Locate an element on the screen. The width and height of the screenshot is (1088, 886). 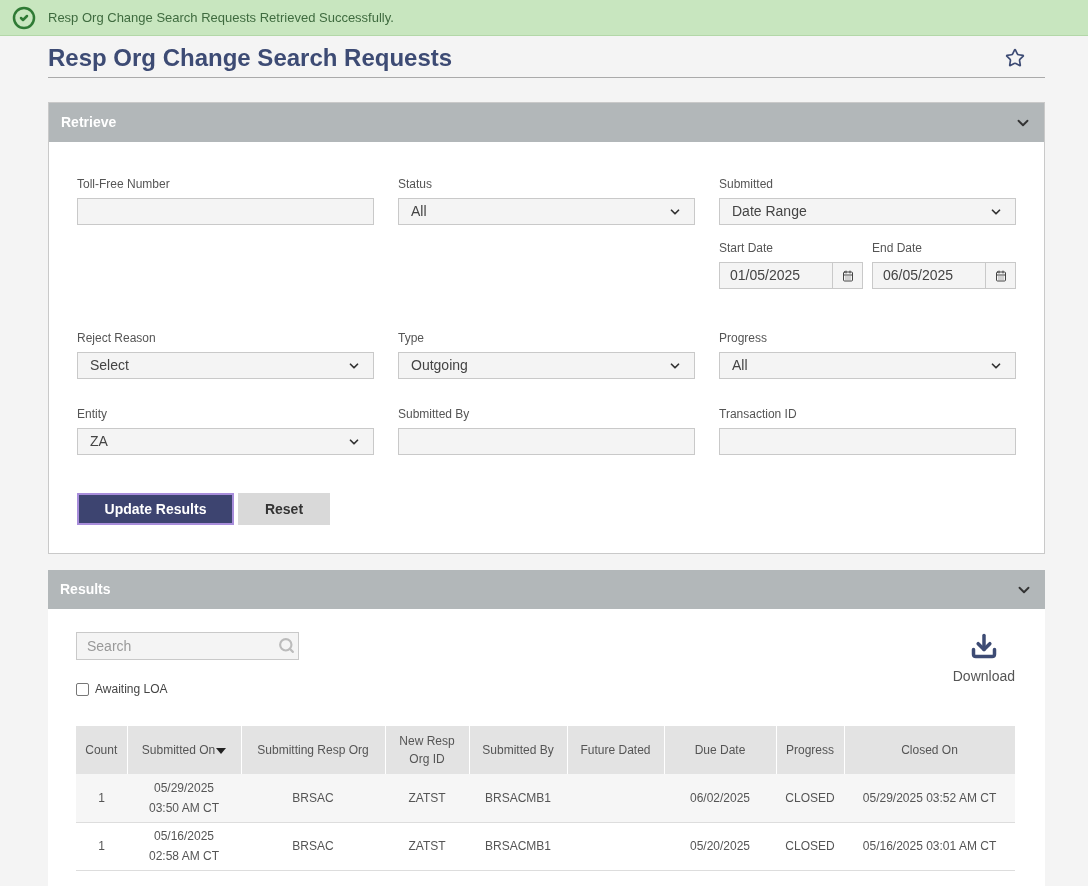
column-header: Count is located at coordinates (101, 750).